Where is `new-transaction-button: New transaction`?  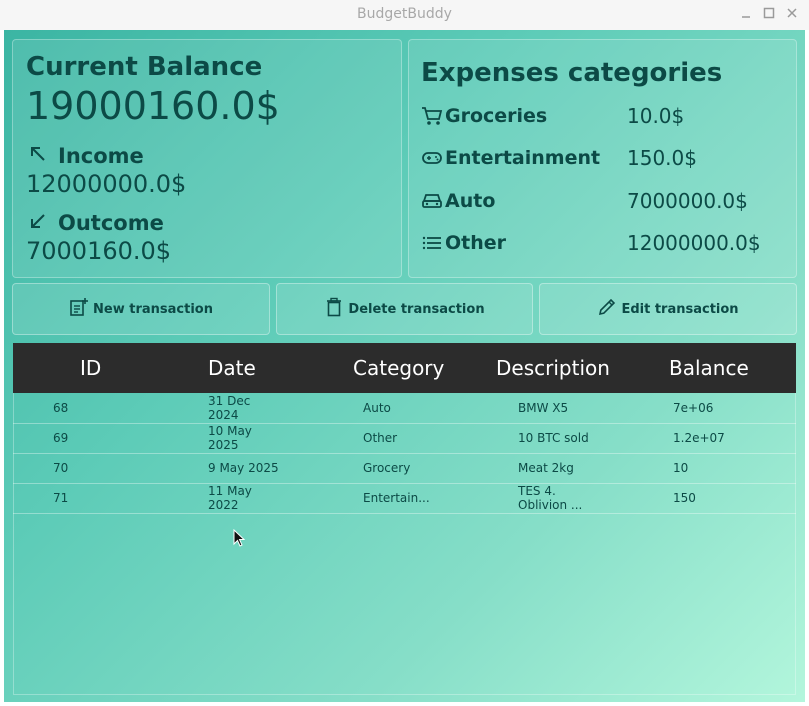
new-transaction-button: New transaction is located at coordinates (141, 309).